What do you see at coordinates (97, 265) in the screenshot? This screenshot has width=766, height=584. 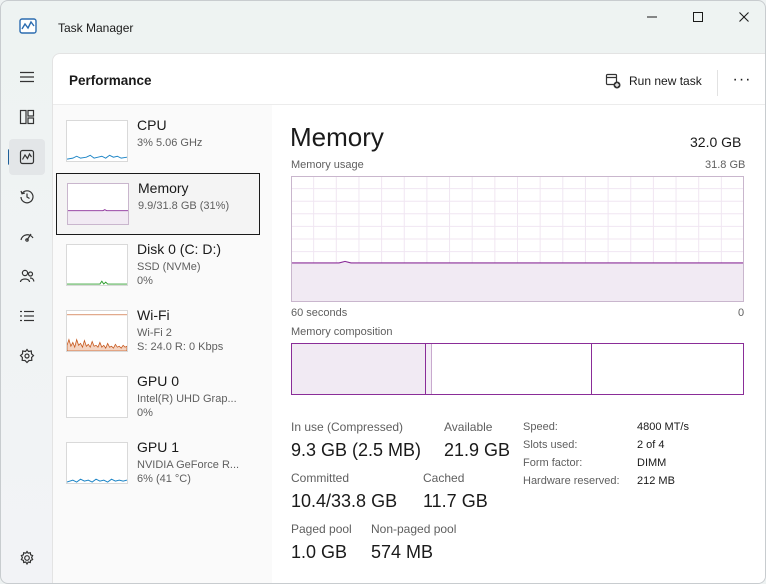 I see `disk-thumbnail-graph` at bounding box center [97, 265].